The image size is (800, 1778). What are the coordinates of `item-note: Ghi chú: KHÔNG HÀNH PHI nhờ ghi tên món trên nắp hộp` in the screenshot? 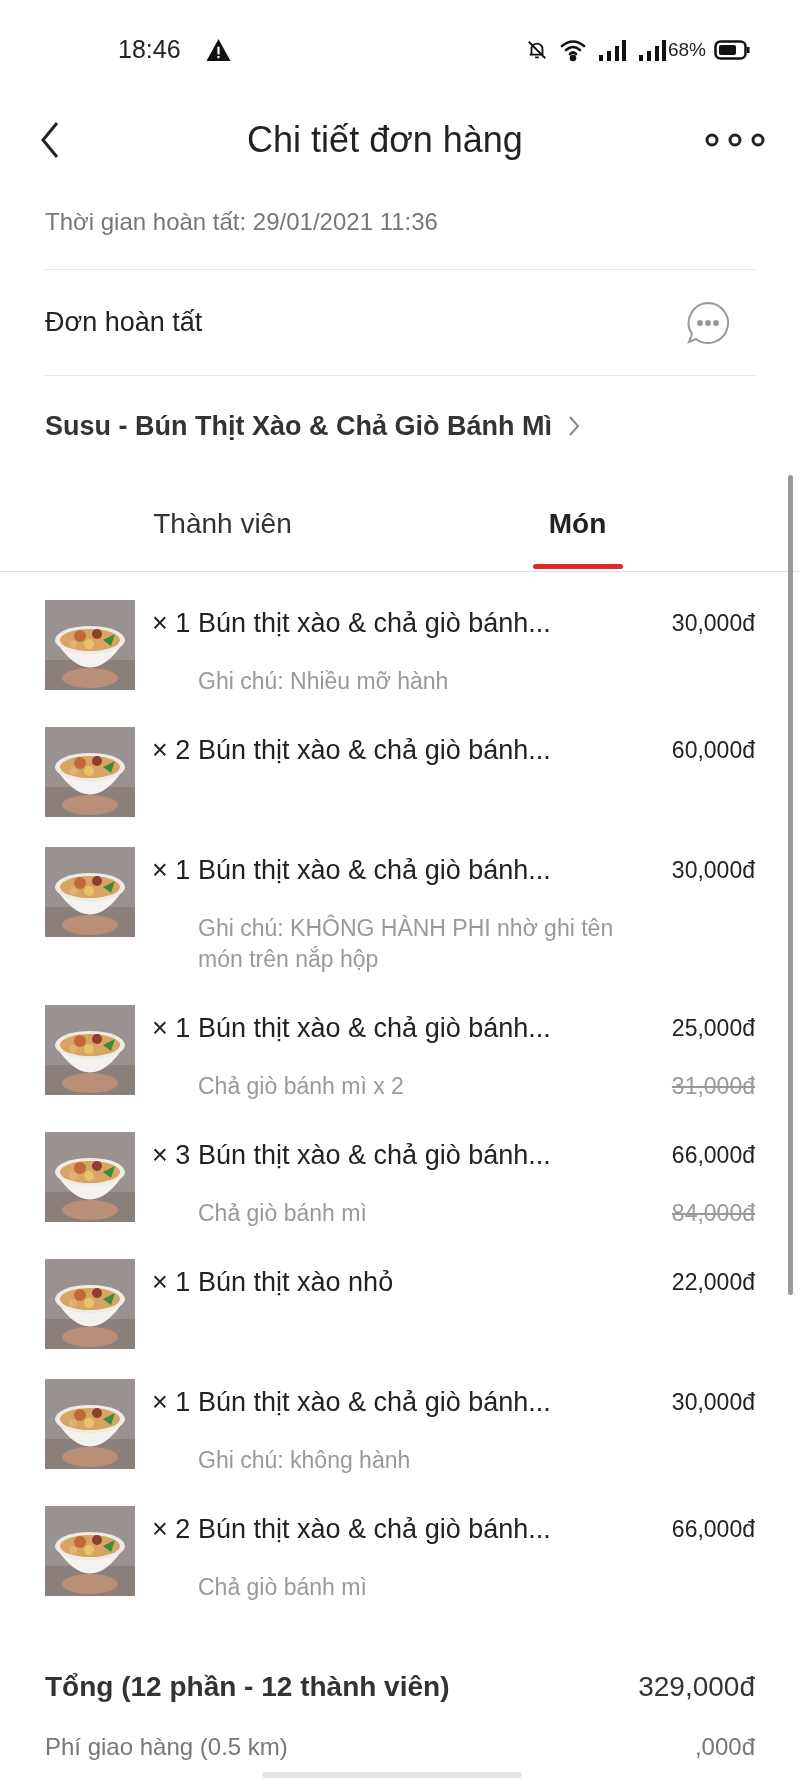 It's located at (406, 943).